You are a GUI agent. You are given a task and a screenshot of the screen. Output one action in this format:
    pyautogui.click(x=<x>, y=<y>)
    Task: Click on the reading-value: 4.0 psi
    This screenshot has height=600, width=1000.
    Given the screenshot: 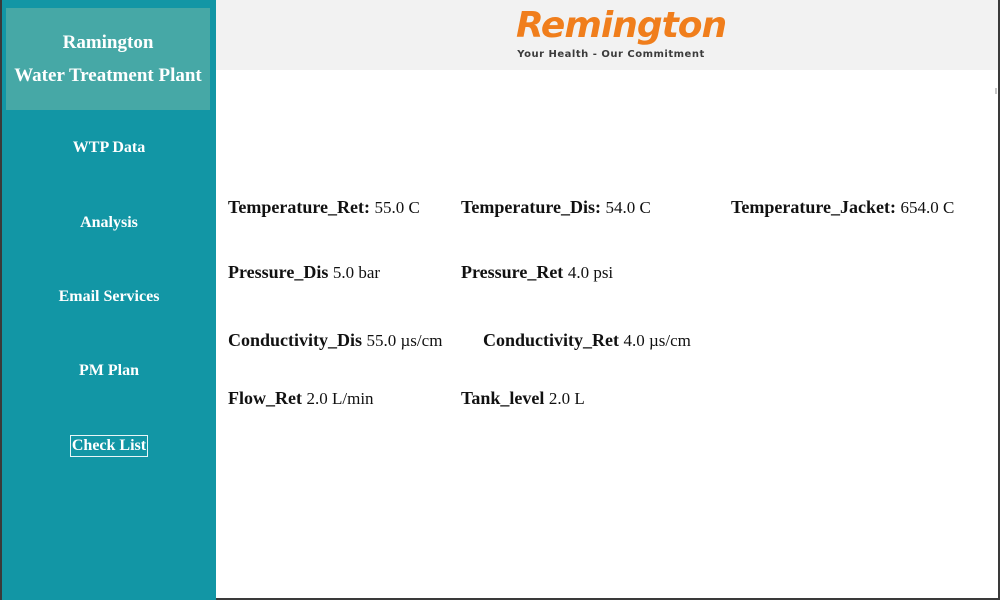 What is the action you would take?
    pyautogui.click(x=590, y=272)
    